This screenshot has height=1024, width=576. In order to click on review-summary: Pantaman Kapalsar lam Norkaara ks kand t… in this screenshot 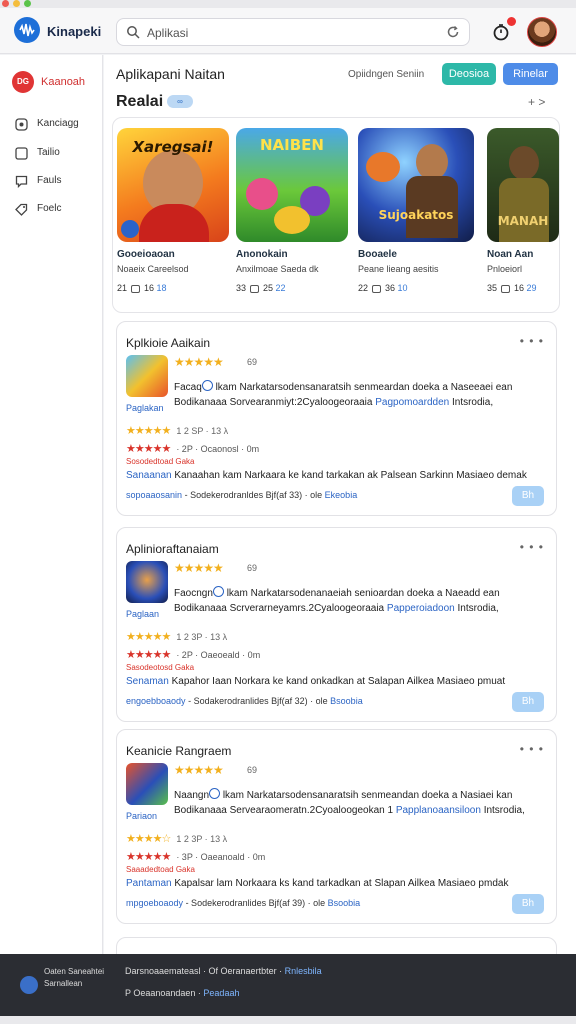, I will do `click(317, 883)`.